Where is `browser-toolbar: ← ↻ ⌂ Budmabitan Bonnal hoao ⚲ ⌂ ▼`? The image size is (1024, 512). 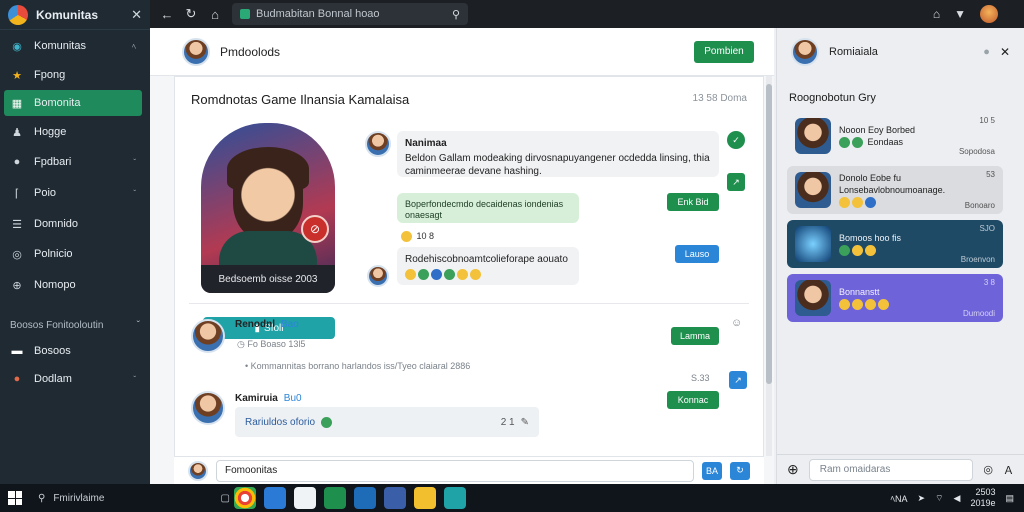
browser-toolbar: ← ↻ ⌂ Budmabitan Bonnal hoao ⚲ ⌂ ▼ is located at coordinates (587, 14).